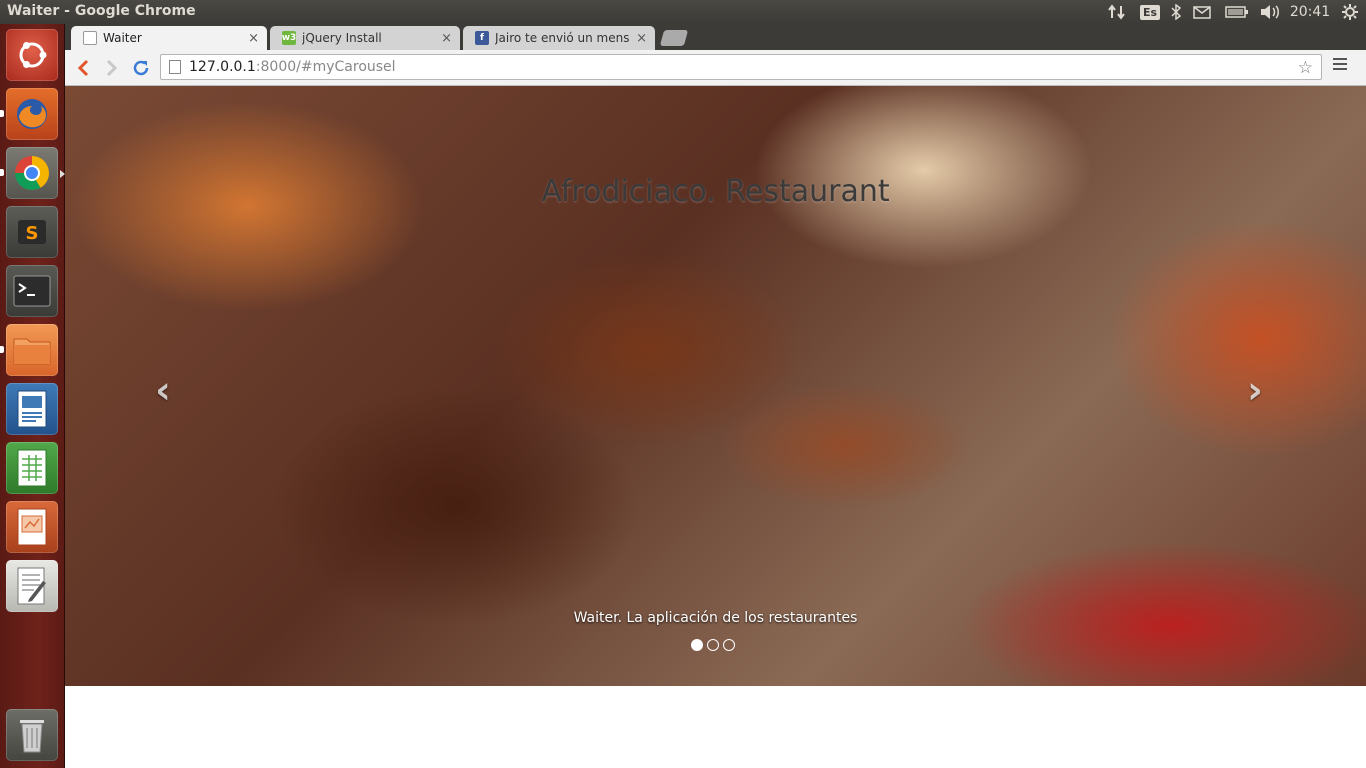 The height and width of the screenshot is (768, 1366). I want to click on terminal-icon, so click(32, 291).